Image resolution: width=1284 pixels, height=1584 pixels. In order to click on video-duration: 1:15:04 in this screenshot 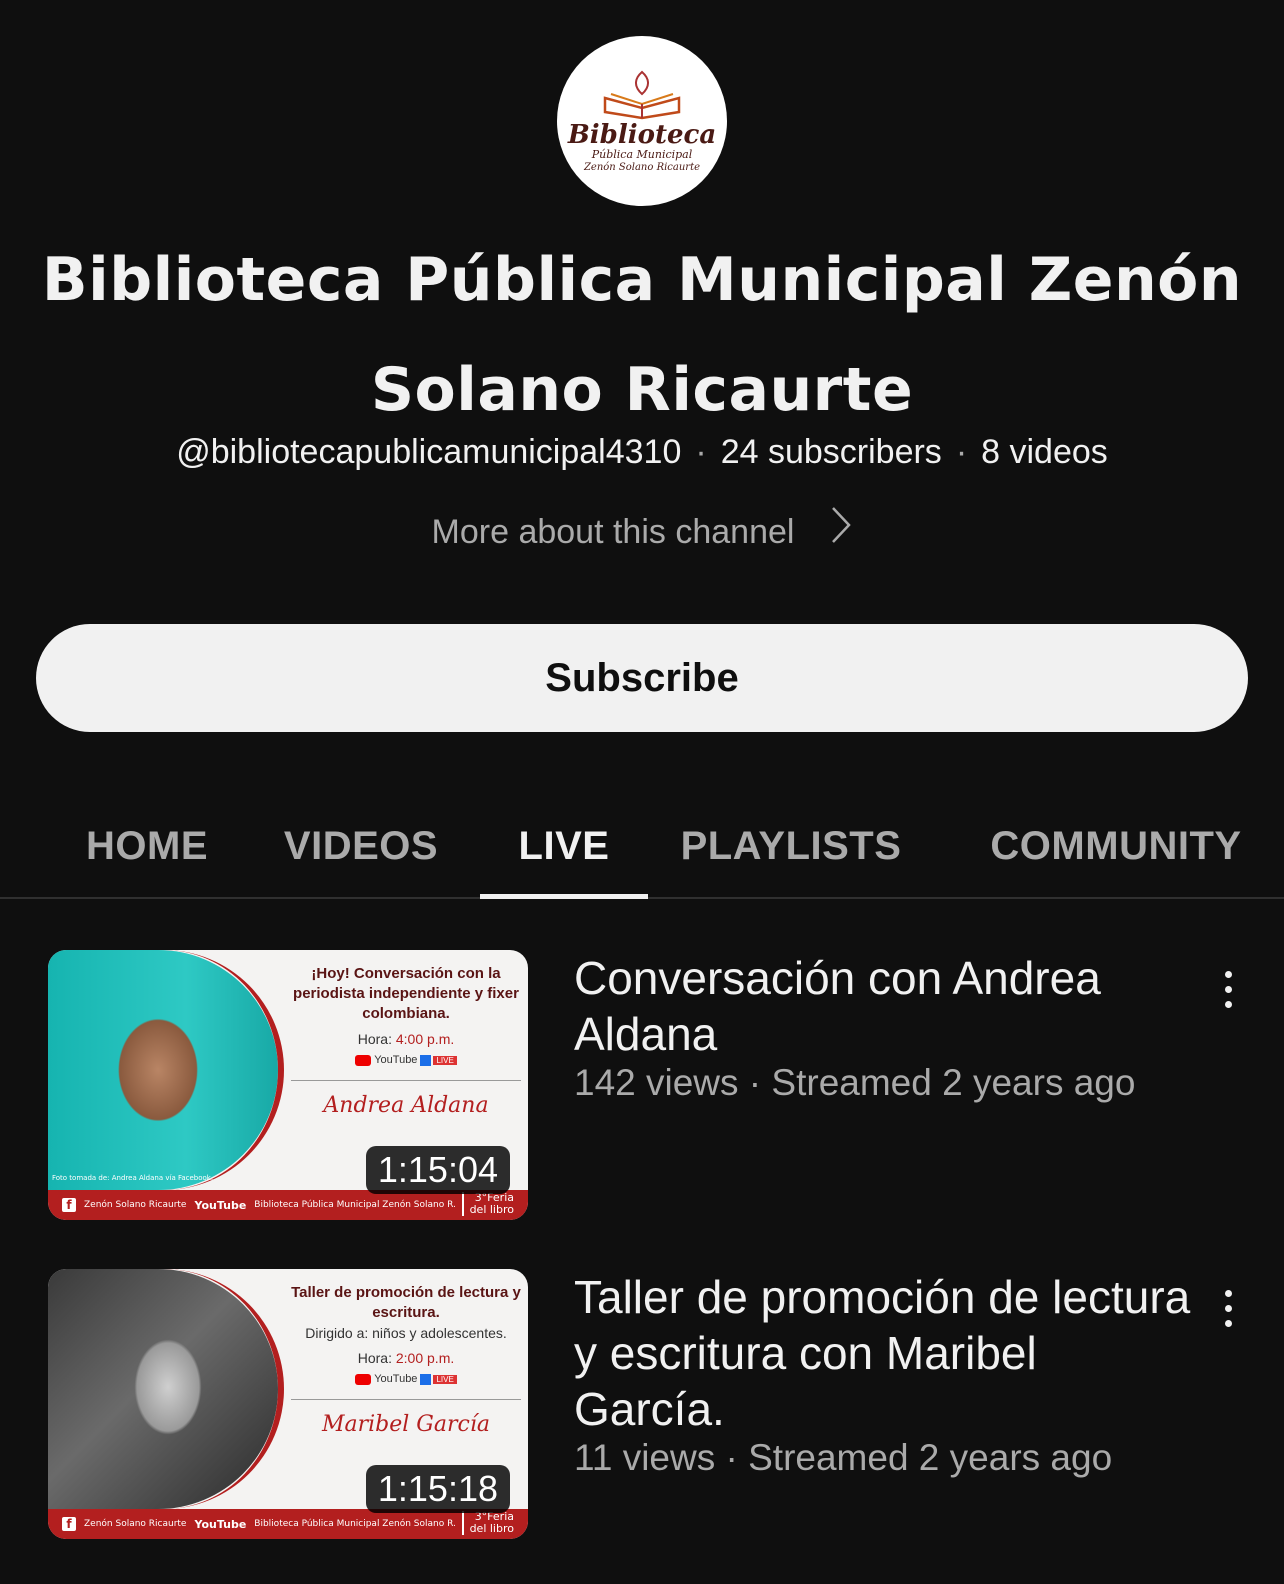, I will do `click(437, 1170)`.